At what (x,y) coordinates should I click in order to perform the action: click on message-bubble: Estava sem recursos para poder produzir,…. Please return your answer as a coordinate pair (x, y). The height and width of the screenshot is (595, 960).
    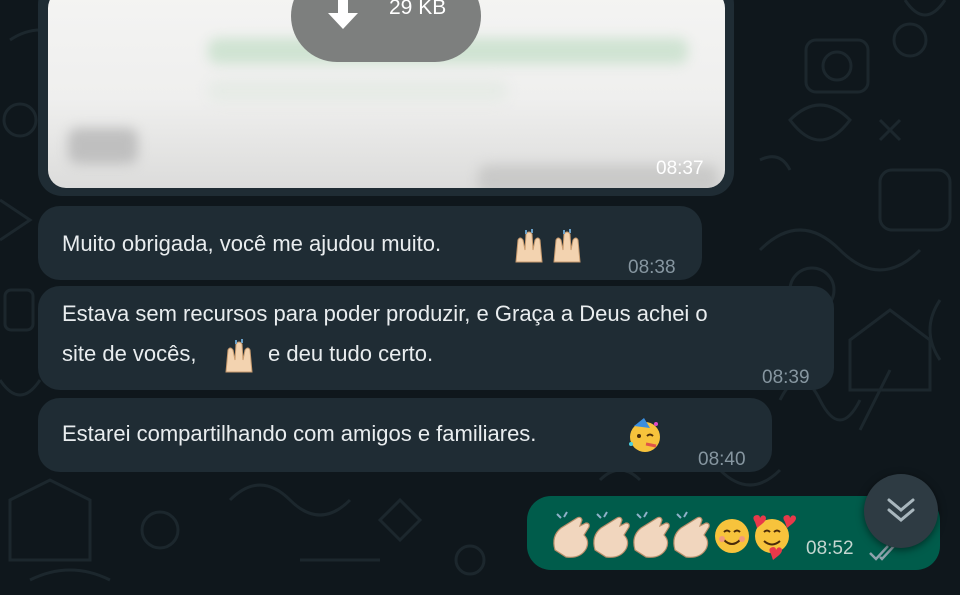
    Looking at the image, I should click on (436, 338).